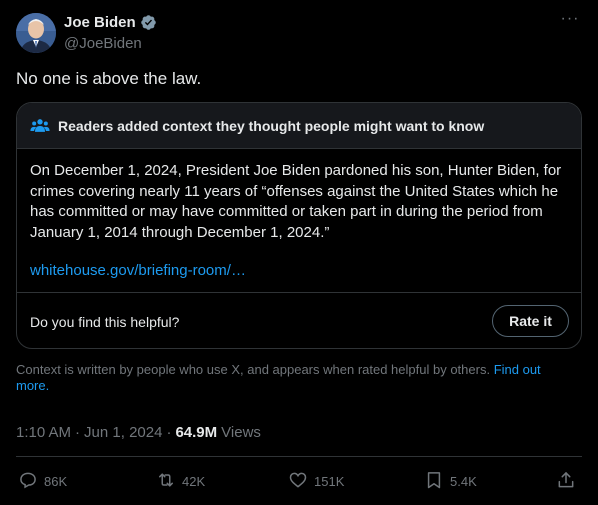  What do you see at coordinates (110, 33) in the screenshot?
I see `author-block: Joe Biden @JoeBiden` at bounding box center [110, 33].